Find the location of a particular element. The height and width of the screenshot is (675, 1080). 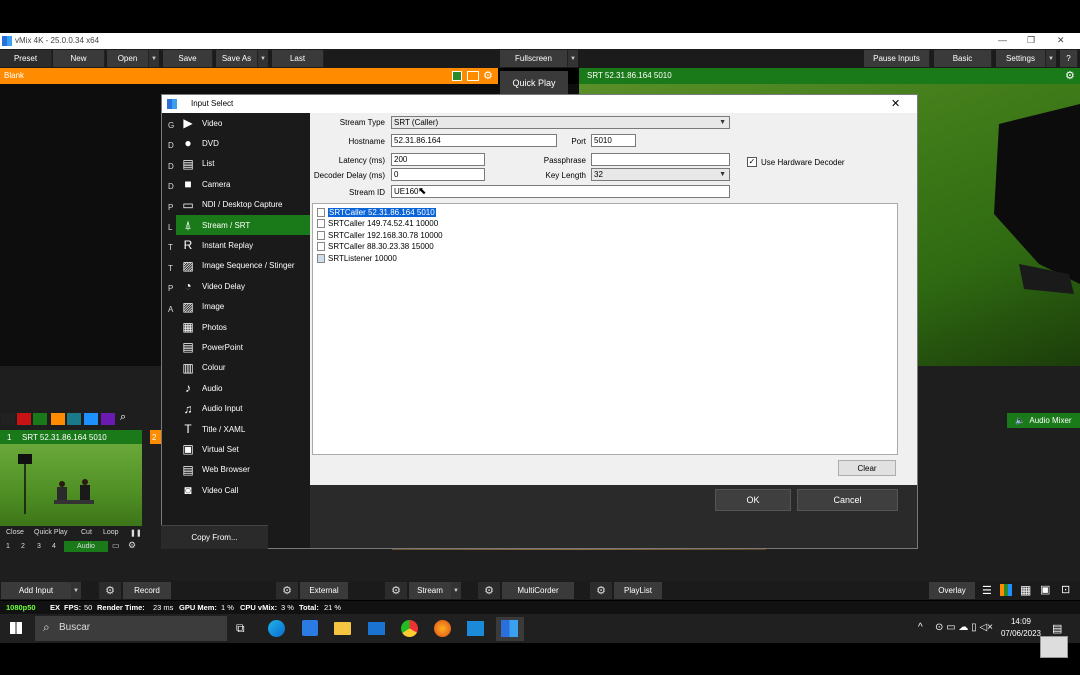

add-input-dropdown-icon: ▼ is located at coordinates (76, 590).